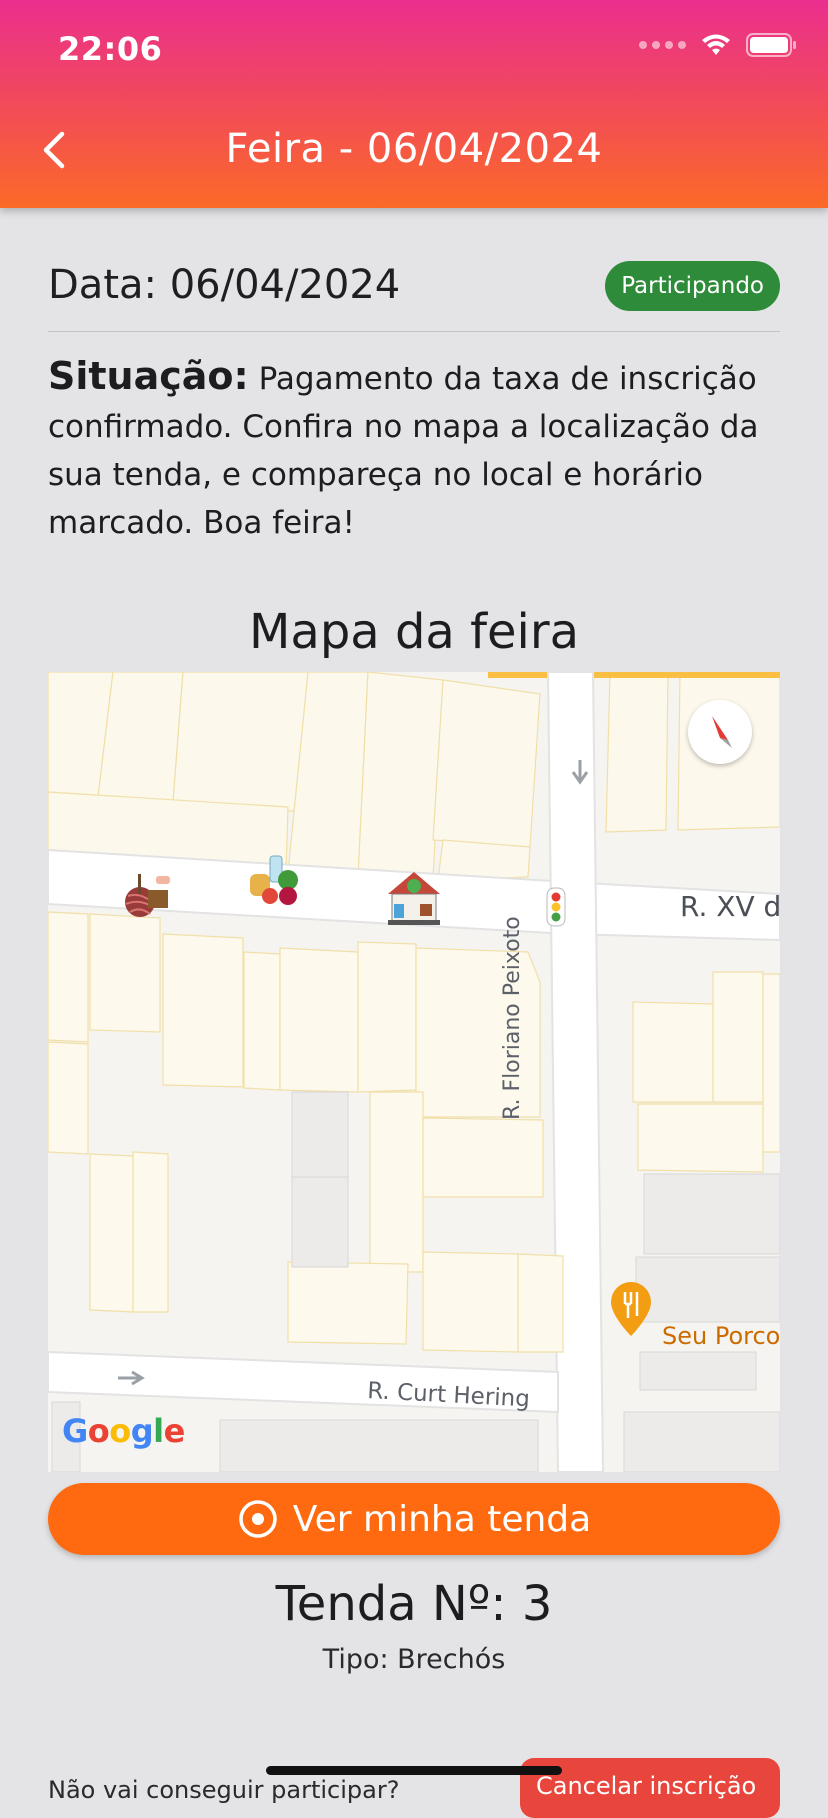  I want to click on google-logo: Google, so click(123, 1431).